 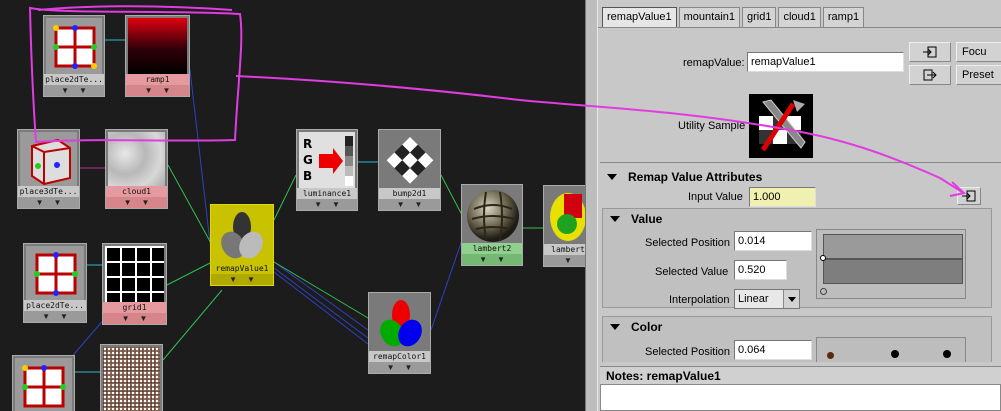 I want to click on place3d-icon, so click(x=48, y=159).